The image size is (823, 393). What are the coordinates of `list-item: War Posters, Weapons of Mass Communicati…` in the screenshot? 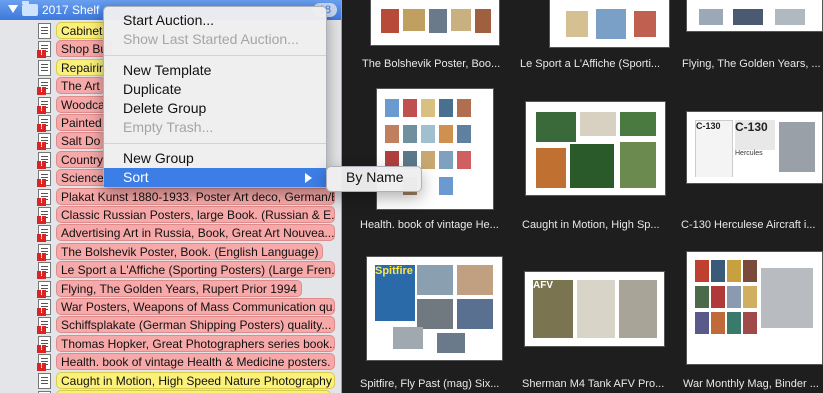 It's located at (188, 307).